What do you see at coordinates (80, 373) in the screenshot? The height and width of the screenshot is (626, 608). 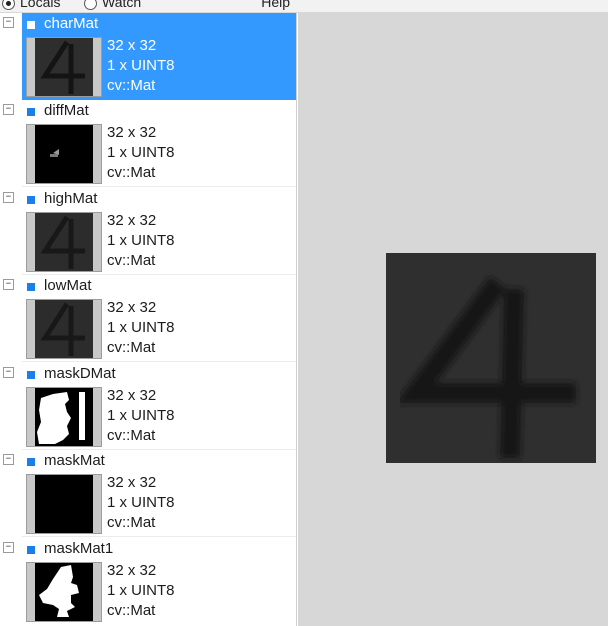 I see `variable-name: maskDMat` at bounding box center [80, 373].